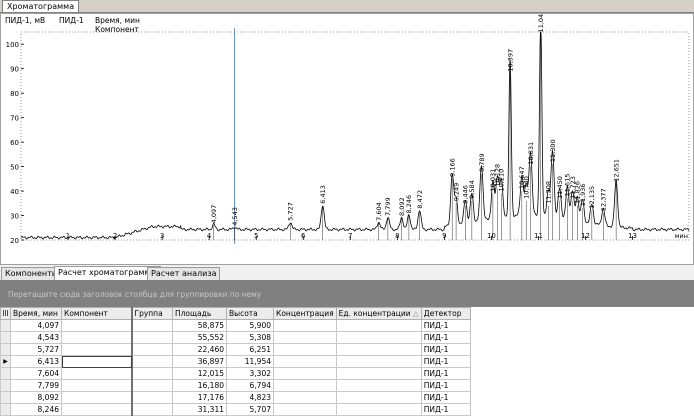 This screenshot has width=694, height=420. Describe the element at coordinates (41, 6) in the screenshot. I see `tab-chromatogram: Хроматограмма` at that location.